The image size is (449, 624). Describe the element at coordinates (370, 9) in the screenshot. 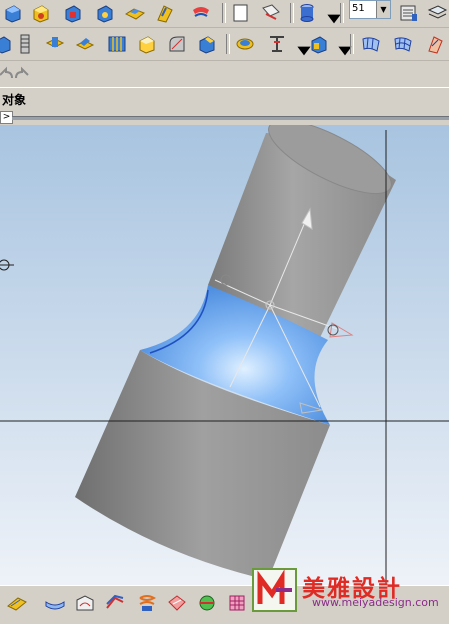

I see `layer-select: 51 ▼` at that location.